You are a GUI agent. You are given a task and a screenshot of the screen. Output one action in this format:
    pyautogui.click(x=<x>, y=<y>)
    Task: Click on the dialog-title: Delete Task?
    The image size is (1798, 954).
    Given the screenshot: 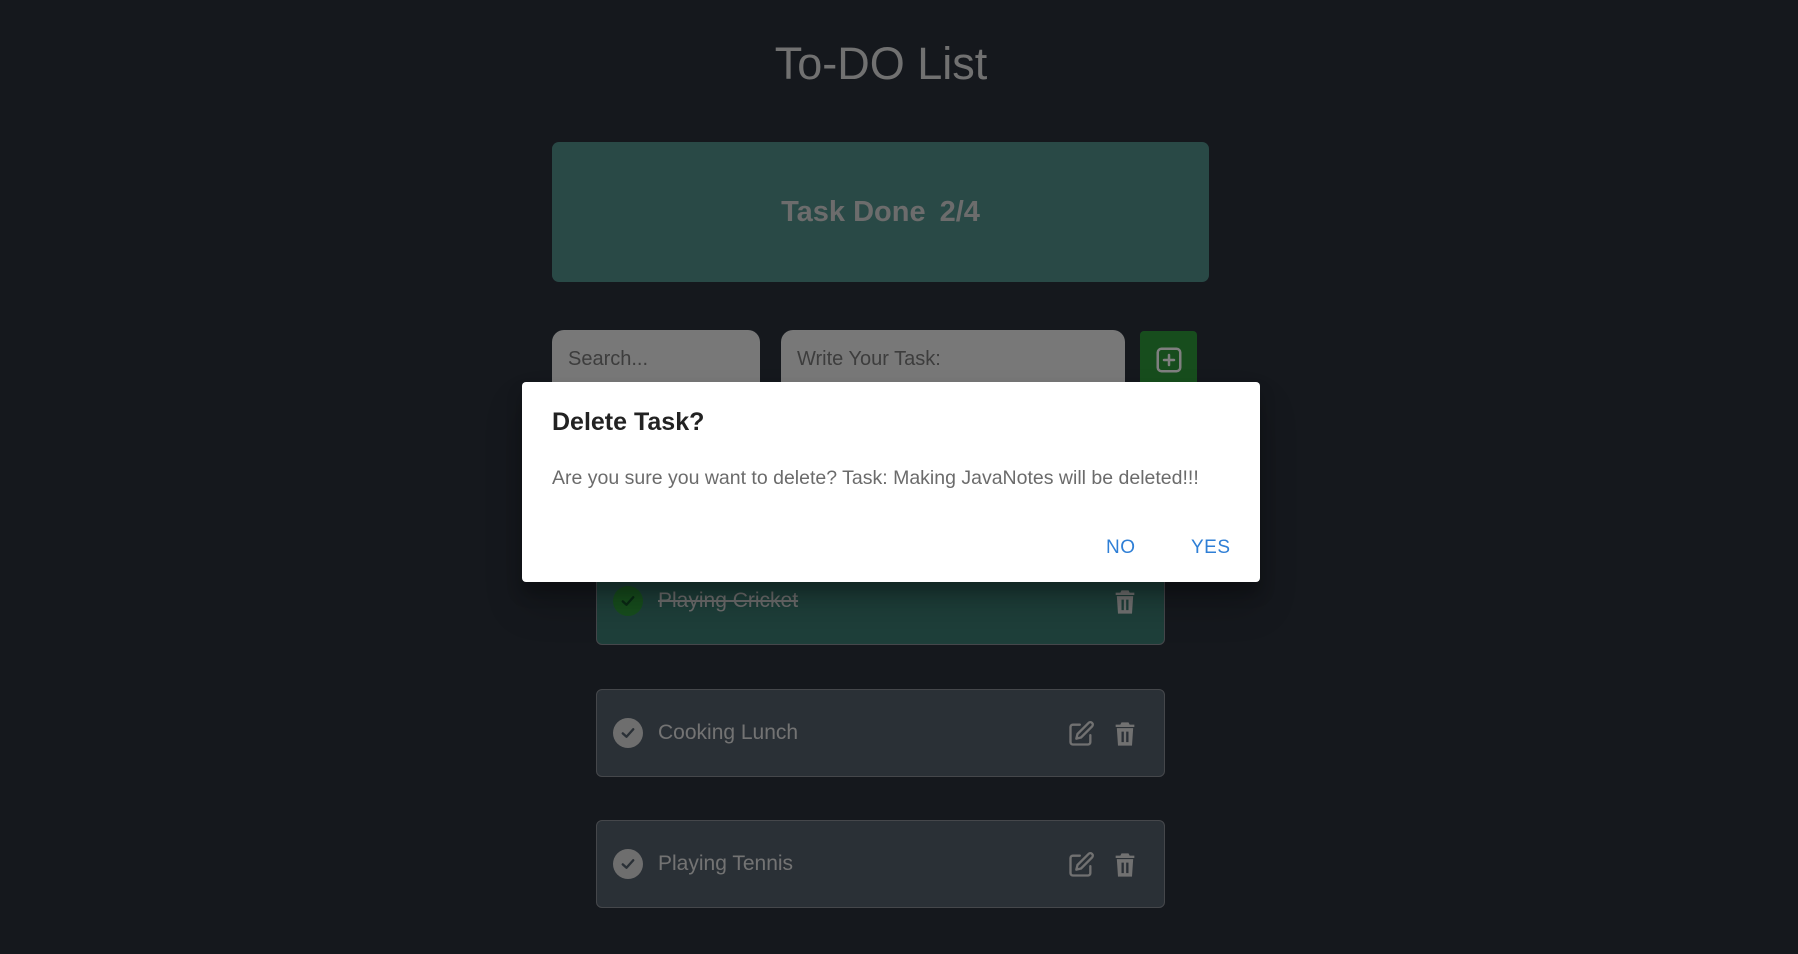 What is the action you would take?
    pyautogui.click(x=628, y=422)
    